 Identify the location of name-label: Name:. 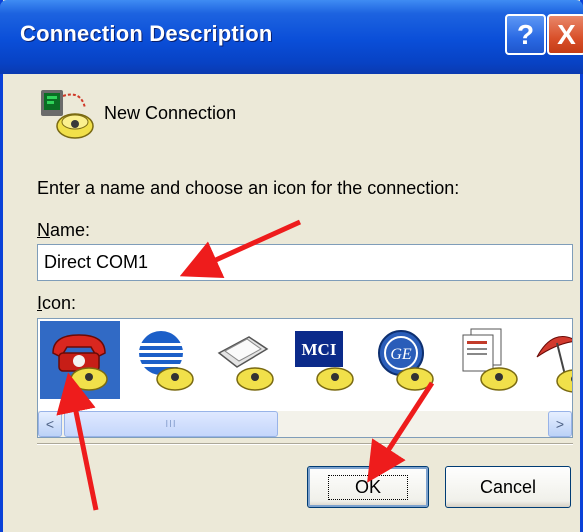
(64, 230).